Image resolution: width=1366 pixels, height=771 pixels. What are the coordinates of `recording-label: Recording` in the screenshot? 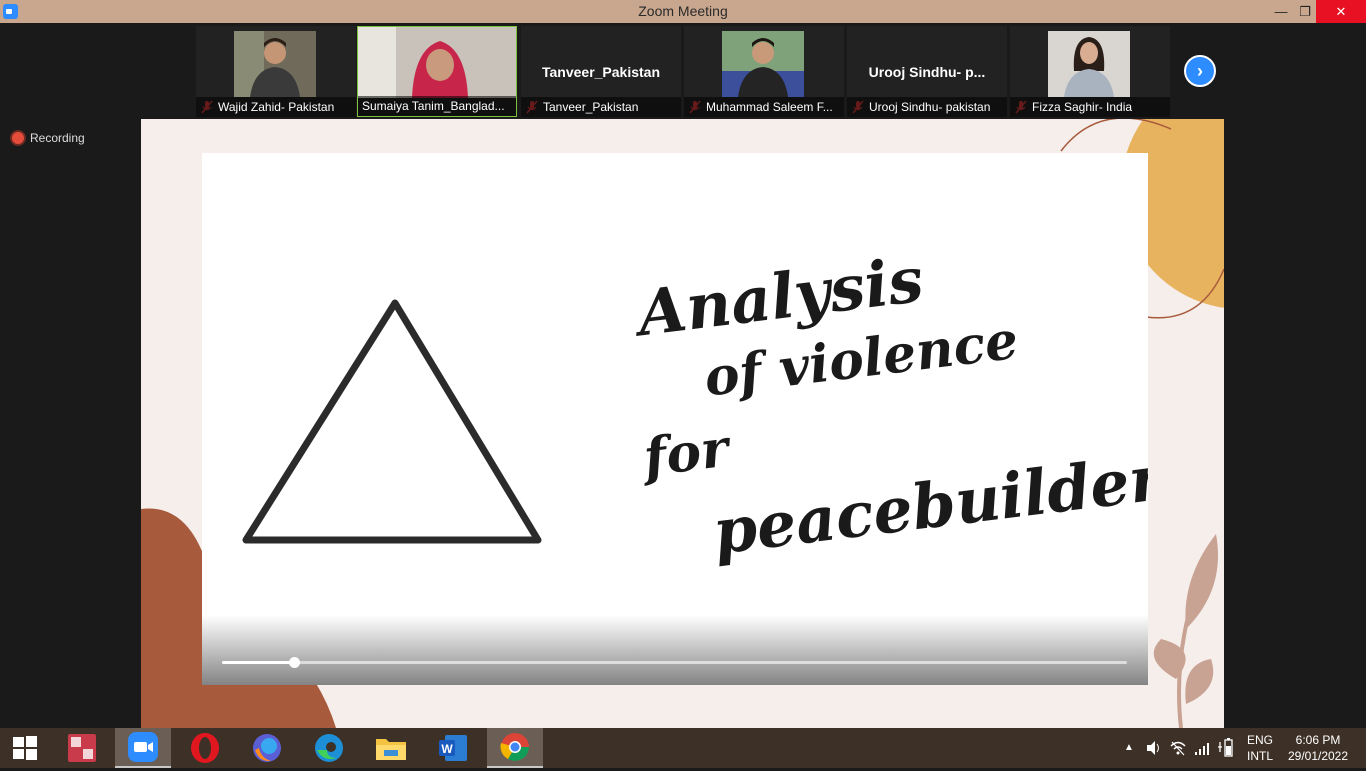 It's located at (57, 138).